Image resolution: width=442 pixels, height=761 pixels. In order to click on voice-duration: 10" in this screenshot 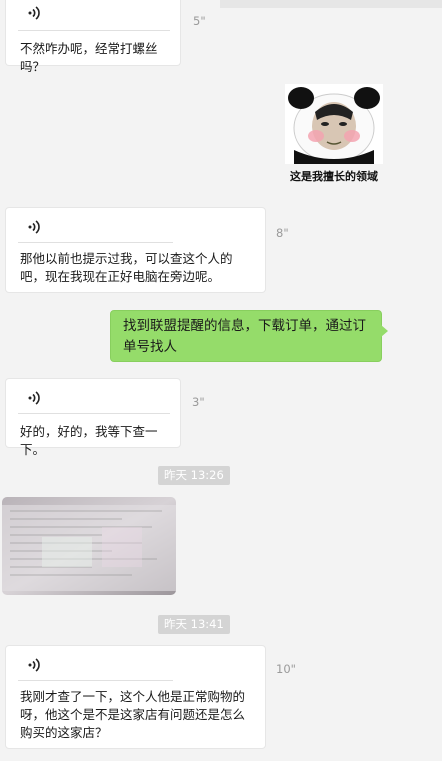, I will do `click(286, 669)`.